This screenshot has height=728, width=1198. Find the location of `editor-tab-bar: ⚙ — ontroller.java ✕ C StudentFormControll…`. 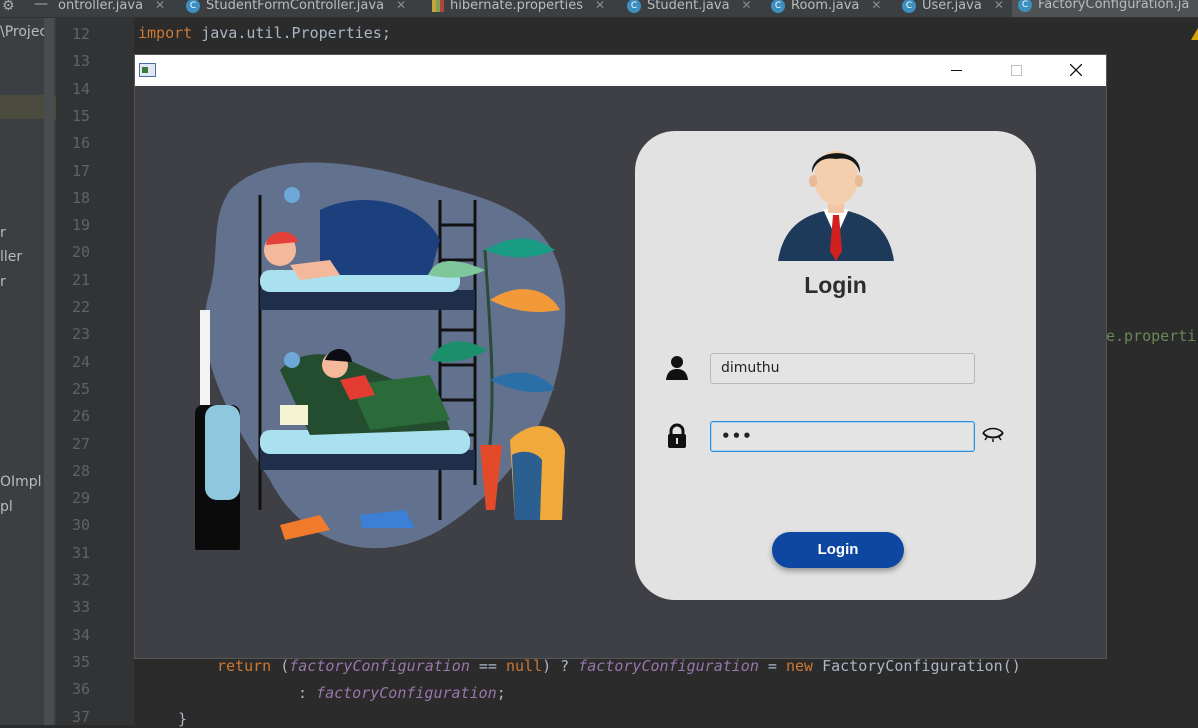

editor-tab-bar: ⚙ — ontroller.java ✕ C StudentFormControll… is located at coordinates (599, 9).